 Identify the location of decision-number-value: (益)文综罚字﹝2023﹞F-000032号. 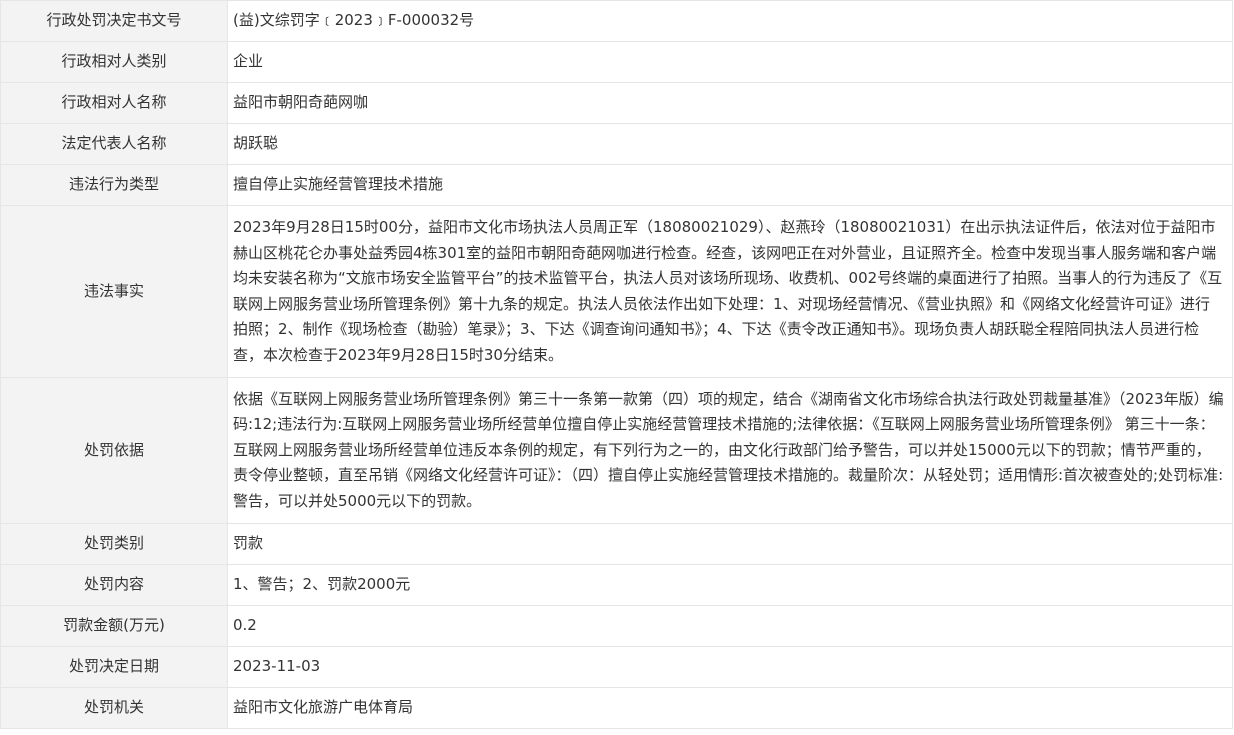
(730, 21).